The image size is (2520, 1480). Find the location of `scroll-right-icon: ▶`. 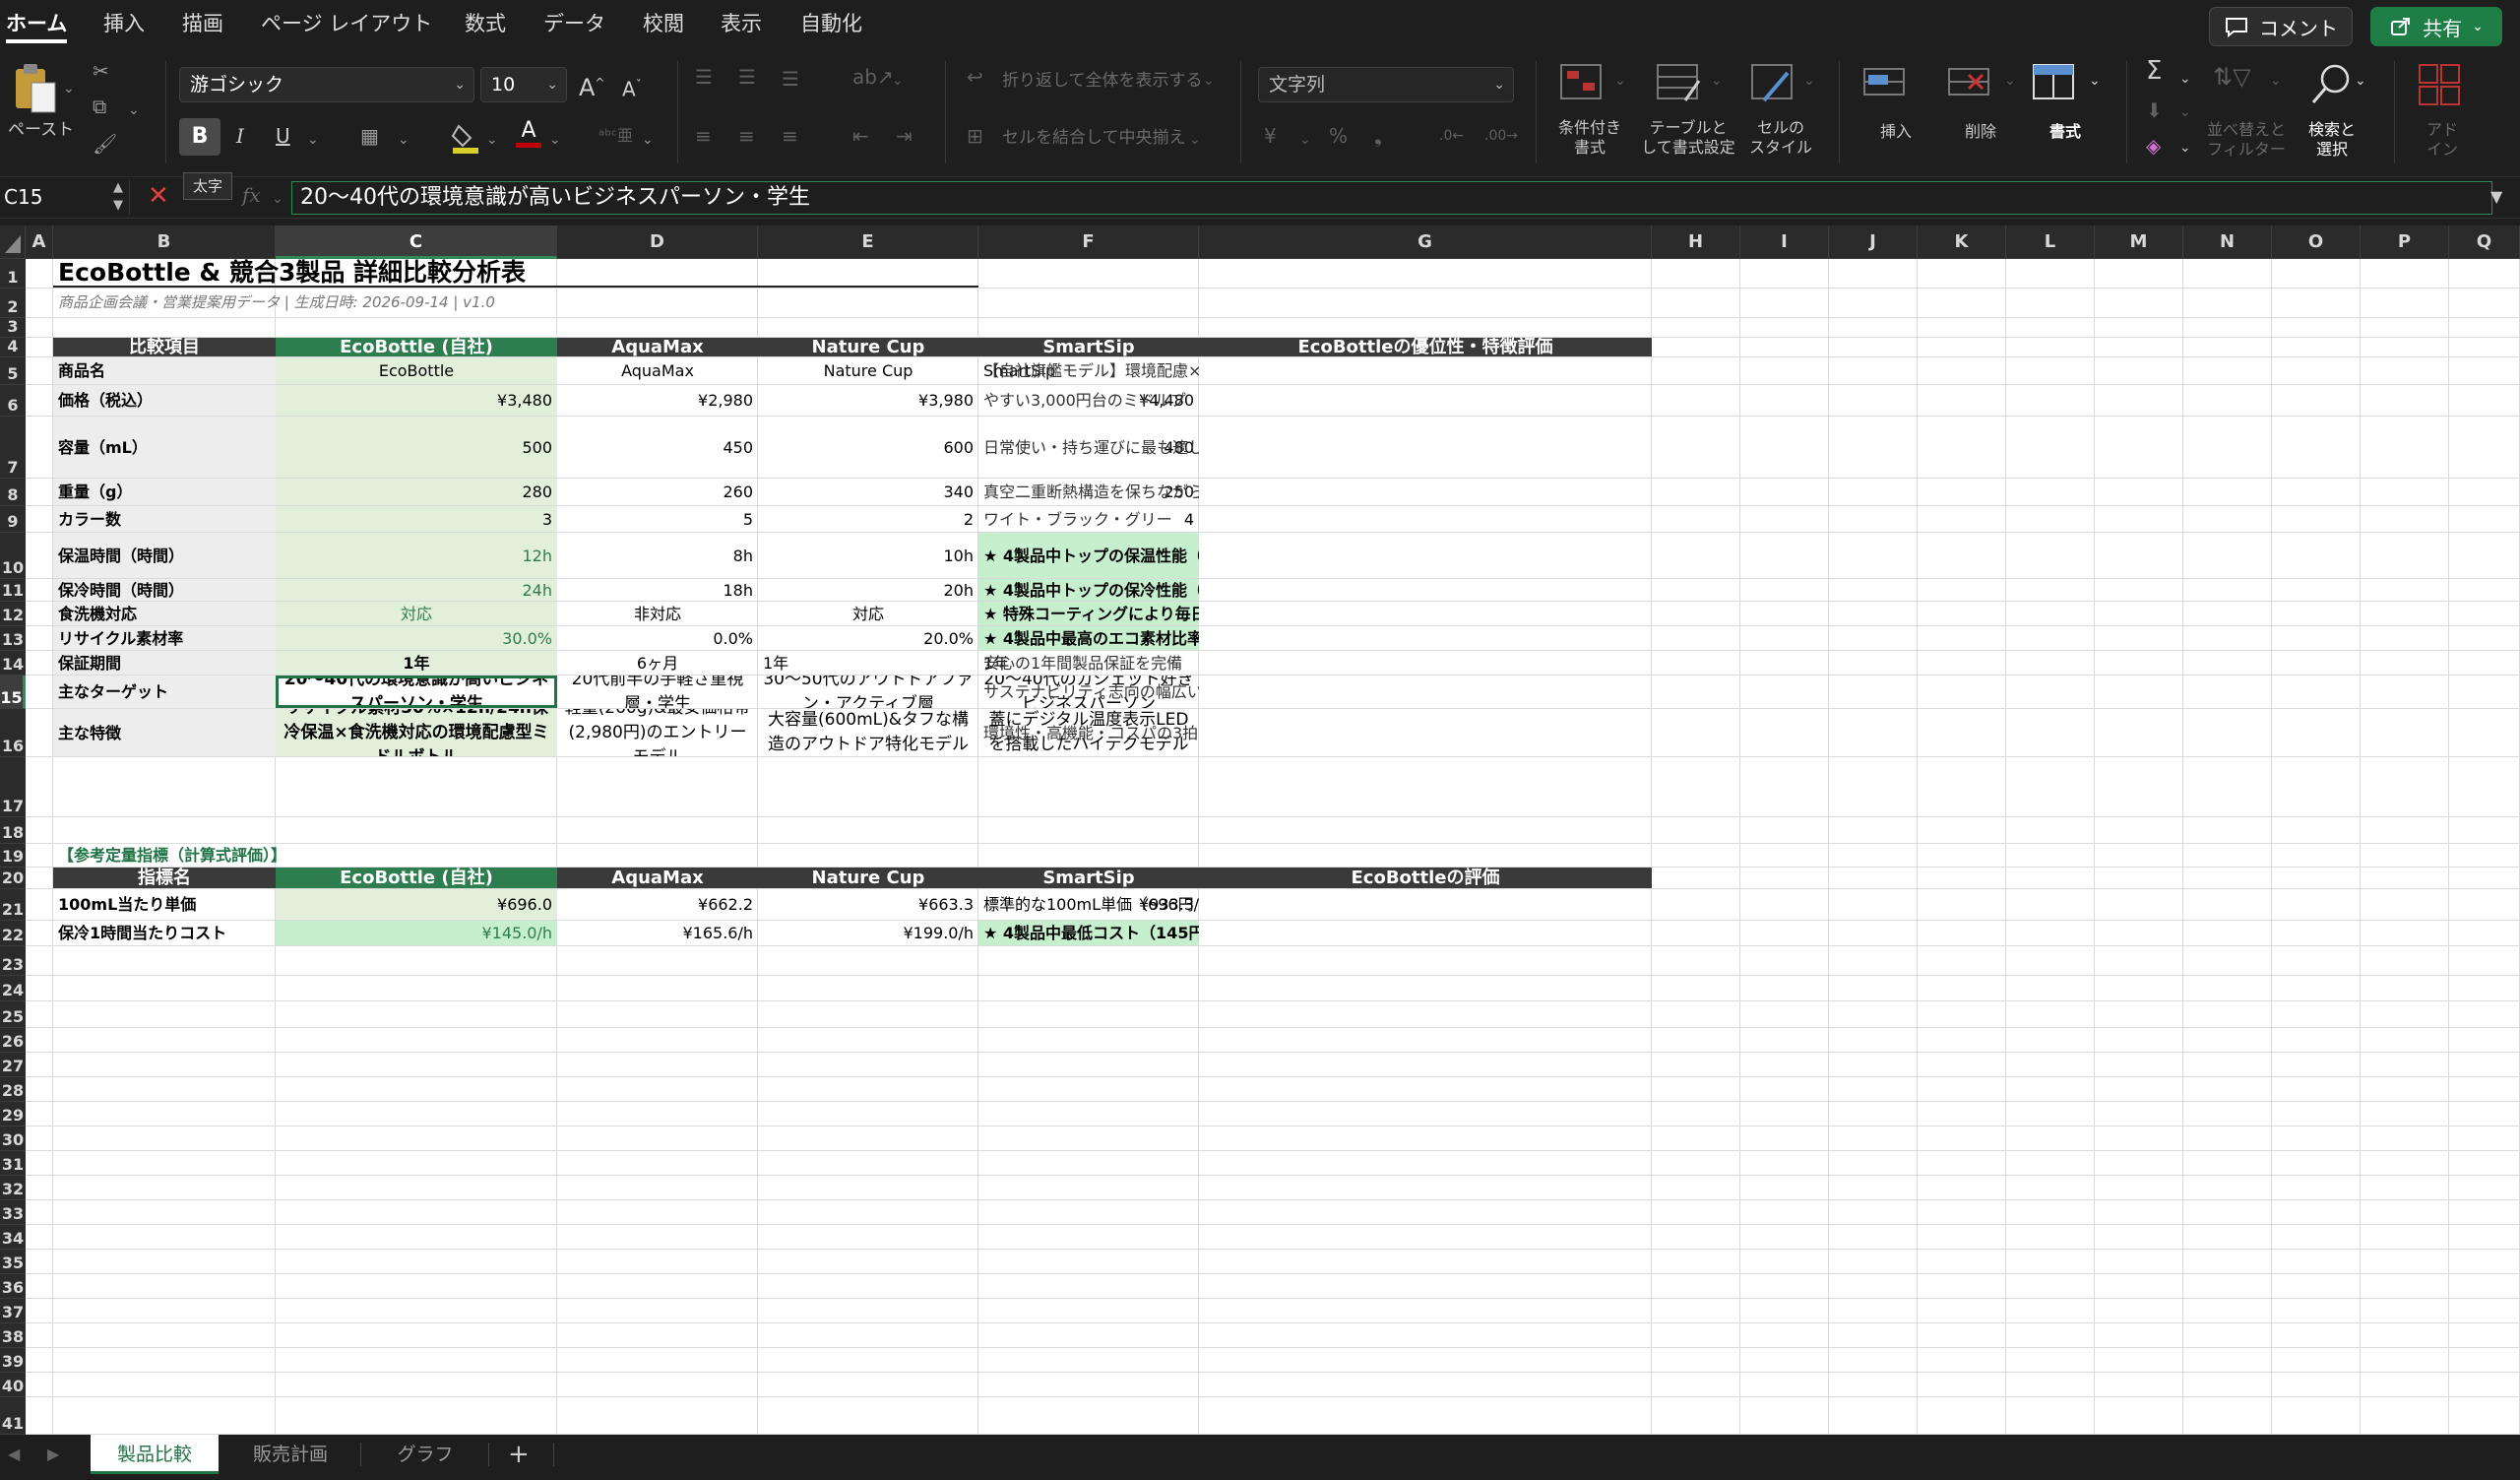

scroll-right-icon: ▶ is located at coordinates (53, 1454).